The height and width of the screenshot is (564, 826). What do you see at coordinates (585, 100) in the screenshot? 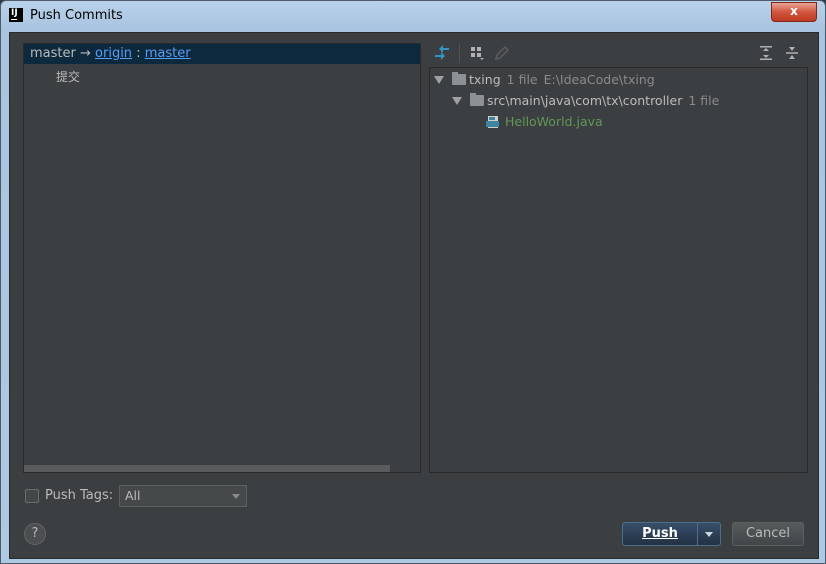
I see `tree-folder-name: src\main\java\com\tx\controller` at bounding box center [585, 100].